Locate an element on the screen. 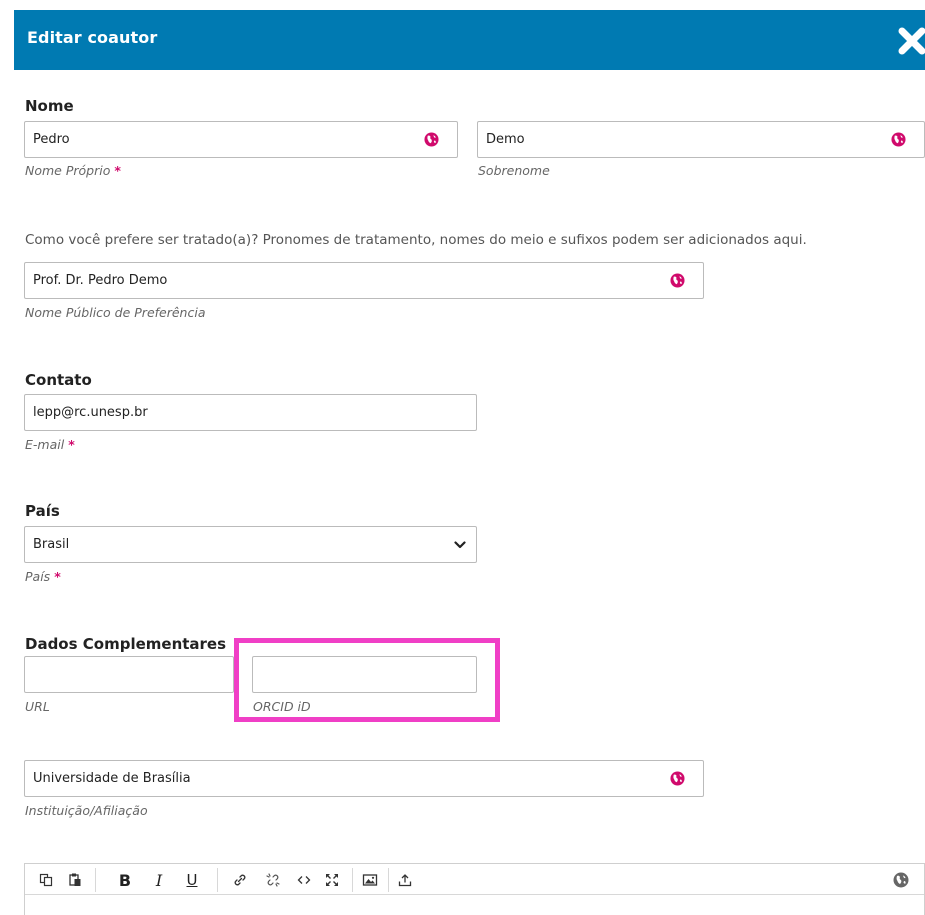 Image resolution: width=925 pixels, height=915 pixels. family-name-label: Sobrenome is located at coordinates (514, 170).